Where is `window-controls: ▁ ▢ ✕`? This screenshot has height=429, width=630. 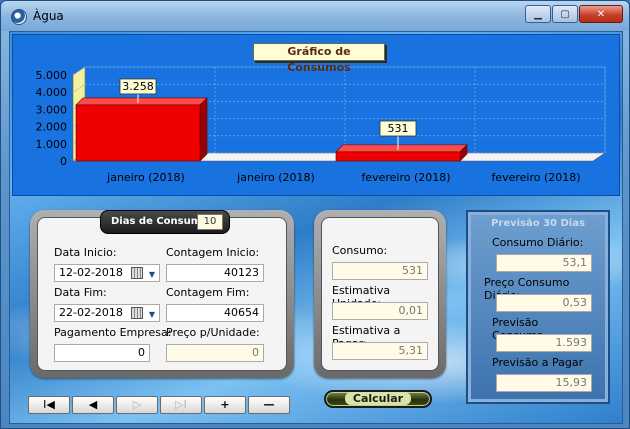 window-controls: ▁ ▢ ✕ is located at coordinates (573, 14).